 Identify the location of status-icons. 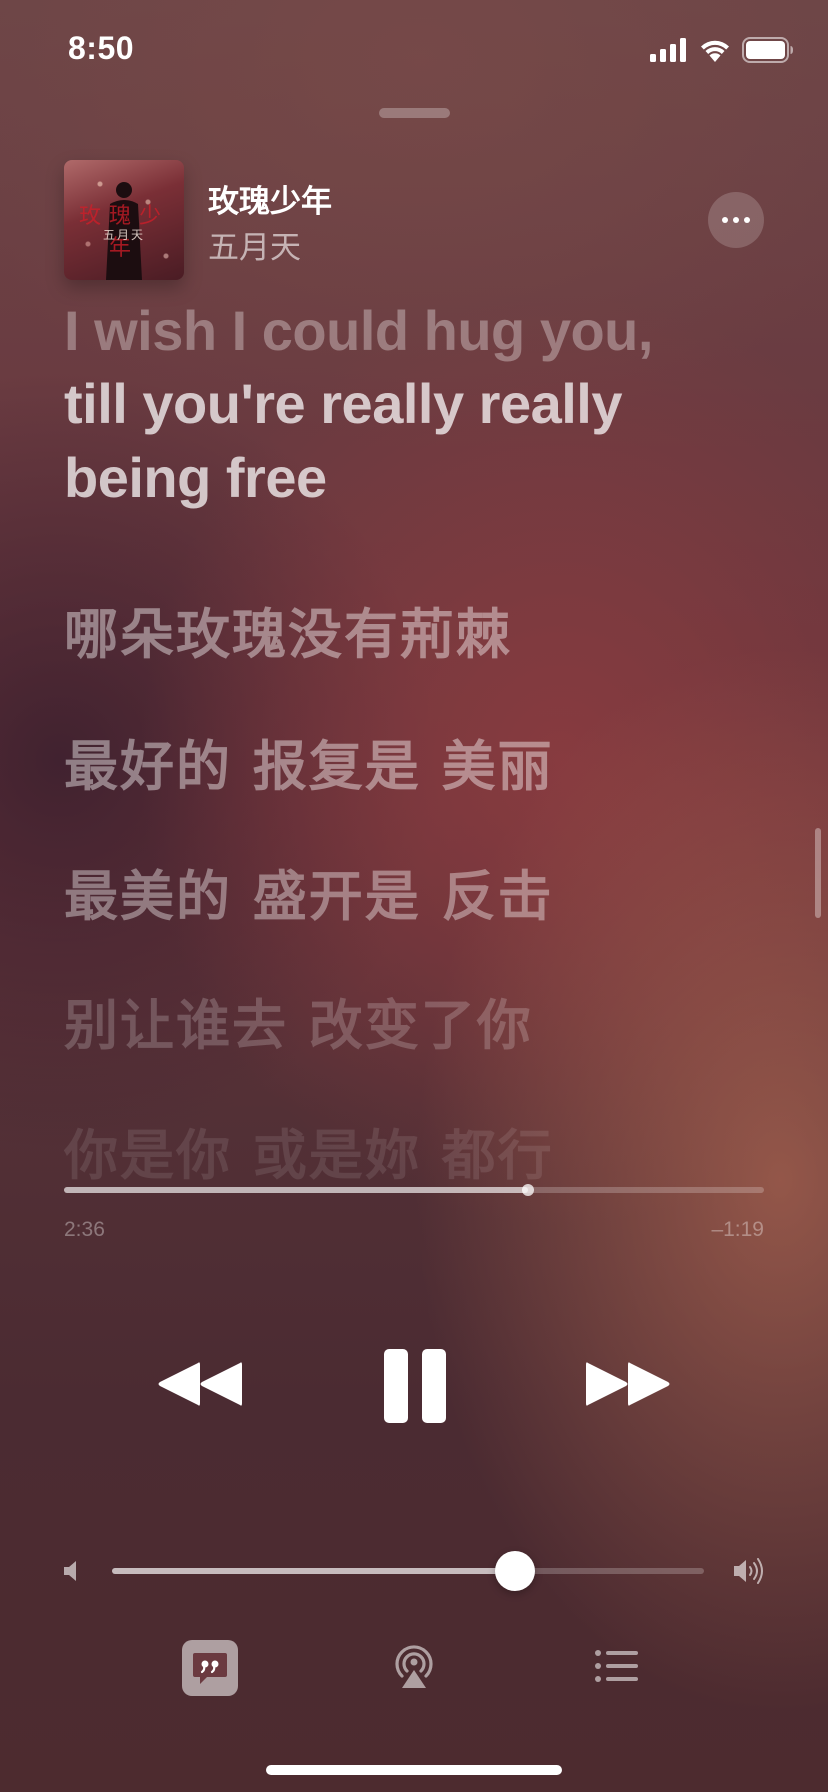
(722, 50).